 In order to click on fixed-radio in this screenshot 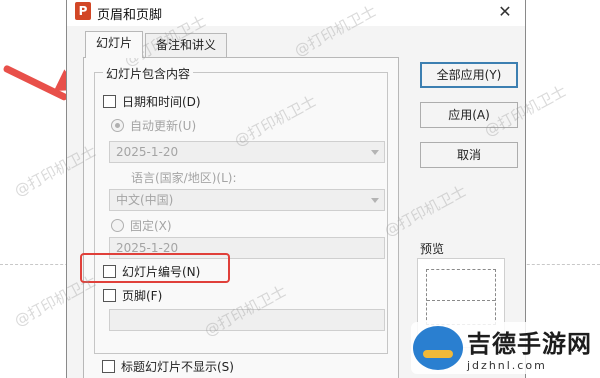, I will do `click(117, 225)`.